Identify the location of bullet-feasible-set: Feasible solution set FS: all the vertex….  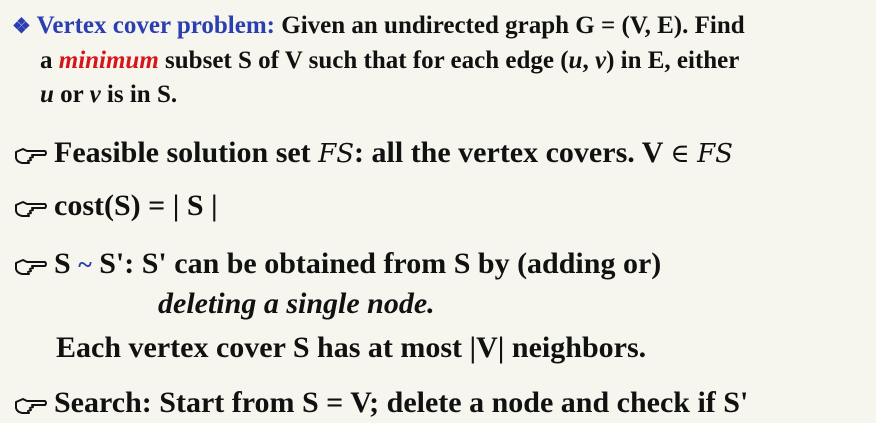
(373, 153).